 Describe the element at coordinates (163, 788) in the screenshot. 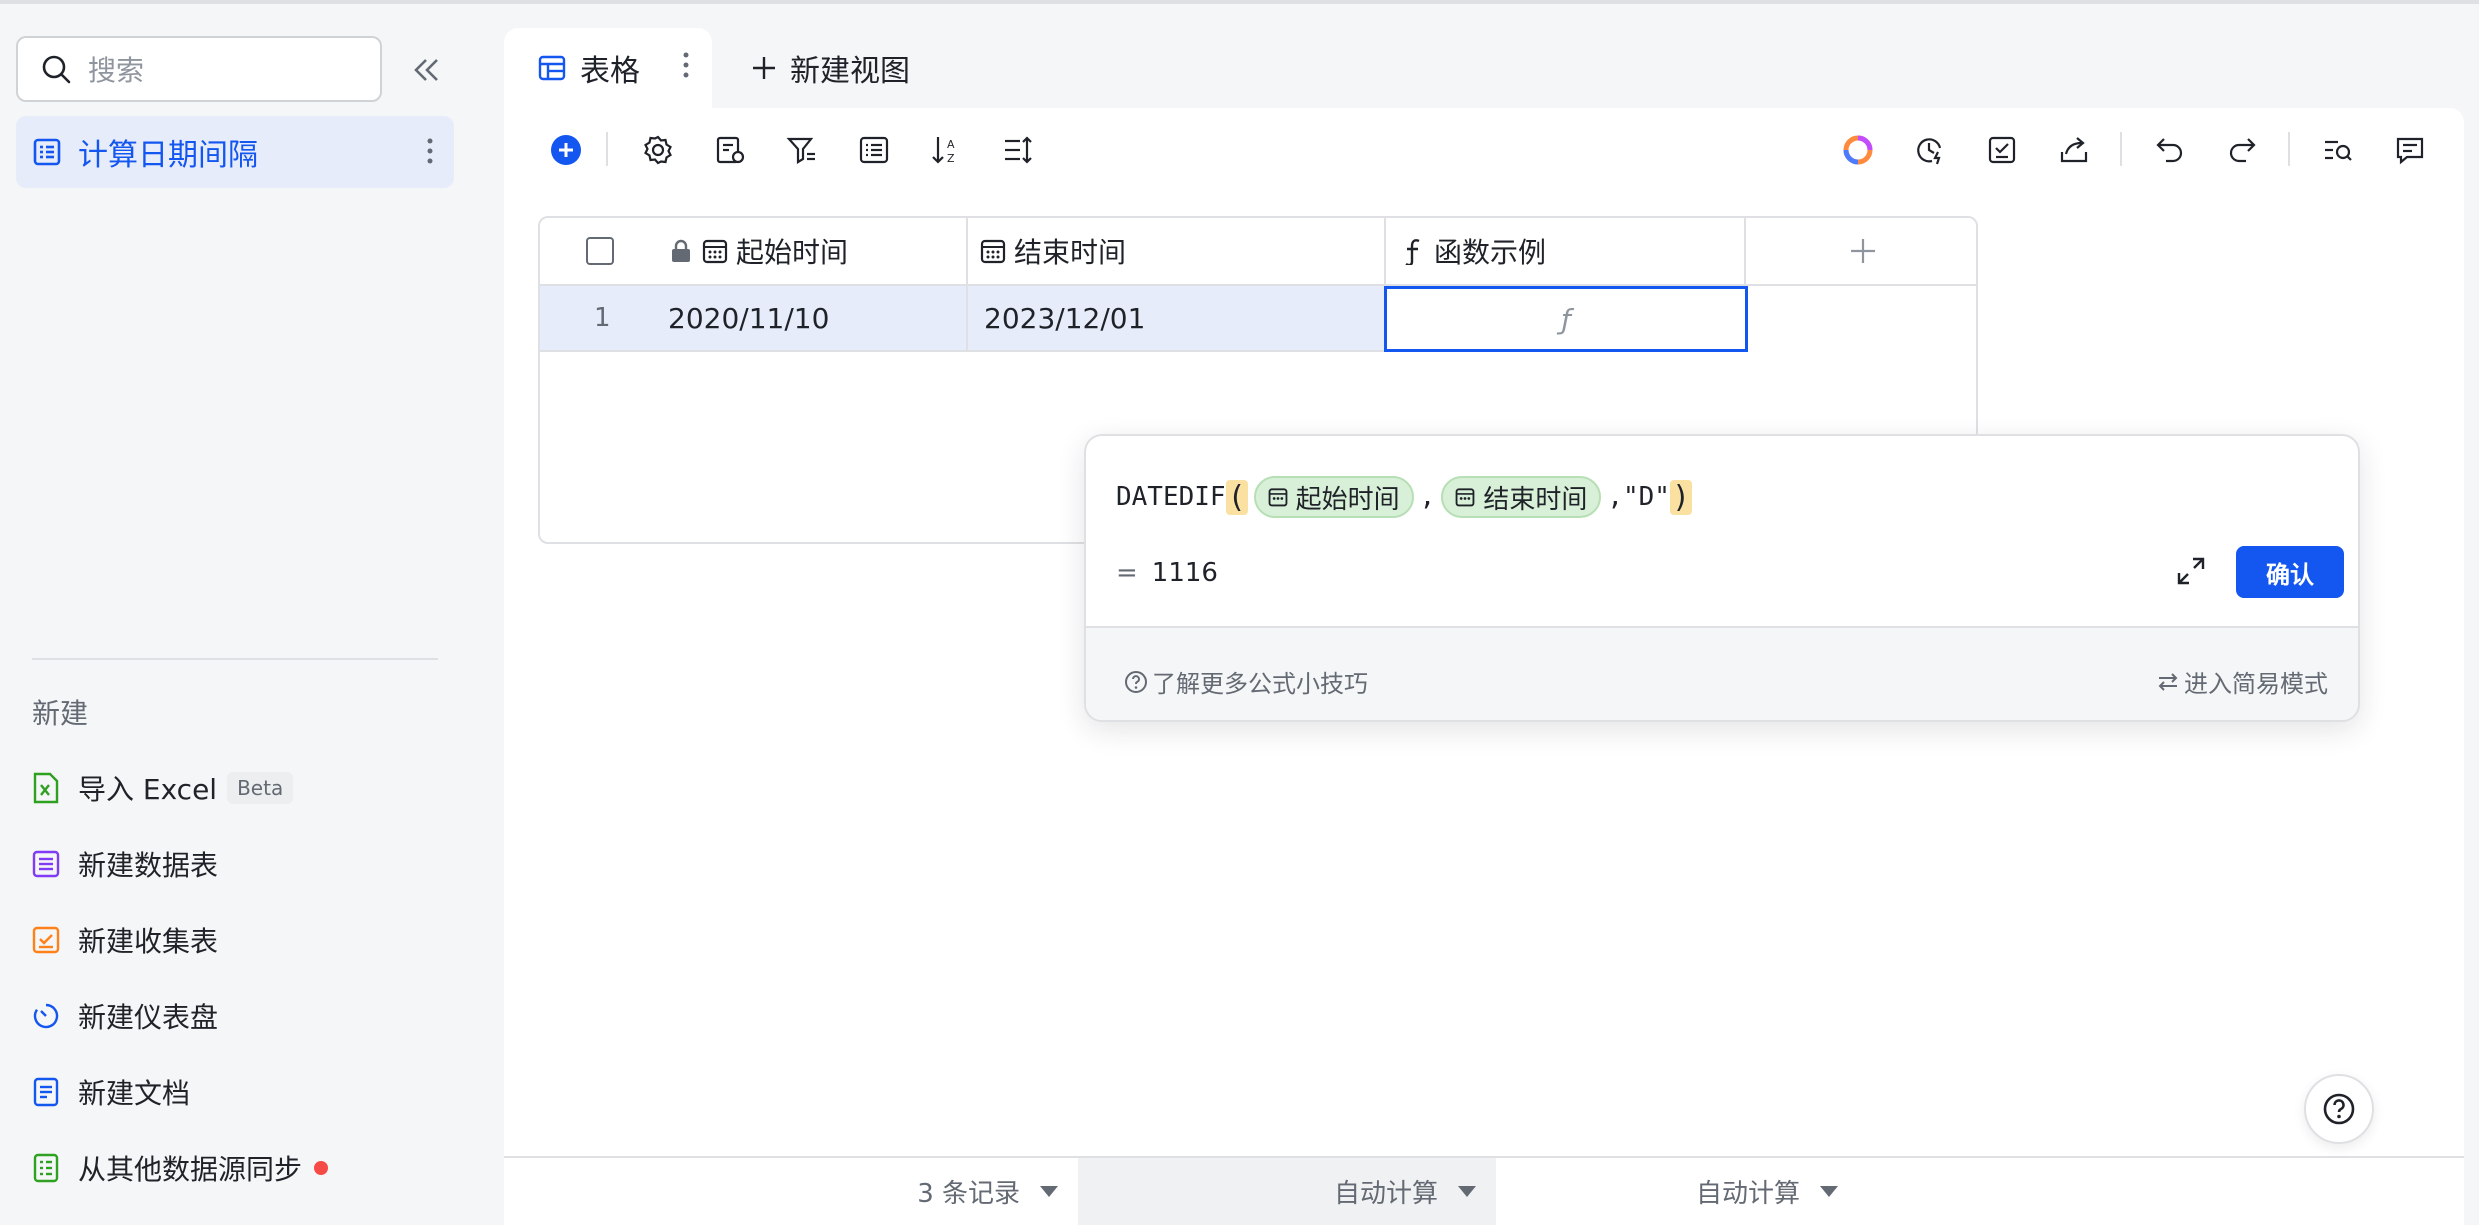

I see `import-excel-item: 导入 Excel Beta` at that location.